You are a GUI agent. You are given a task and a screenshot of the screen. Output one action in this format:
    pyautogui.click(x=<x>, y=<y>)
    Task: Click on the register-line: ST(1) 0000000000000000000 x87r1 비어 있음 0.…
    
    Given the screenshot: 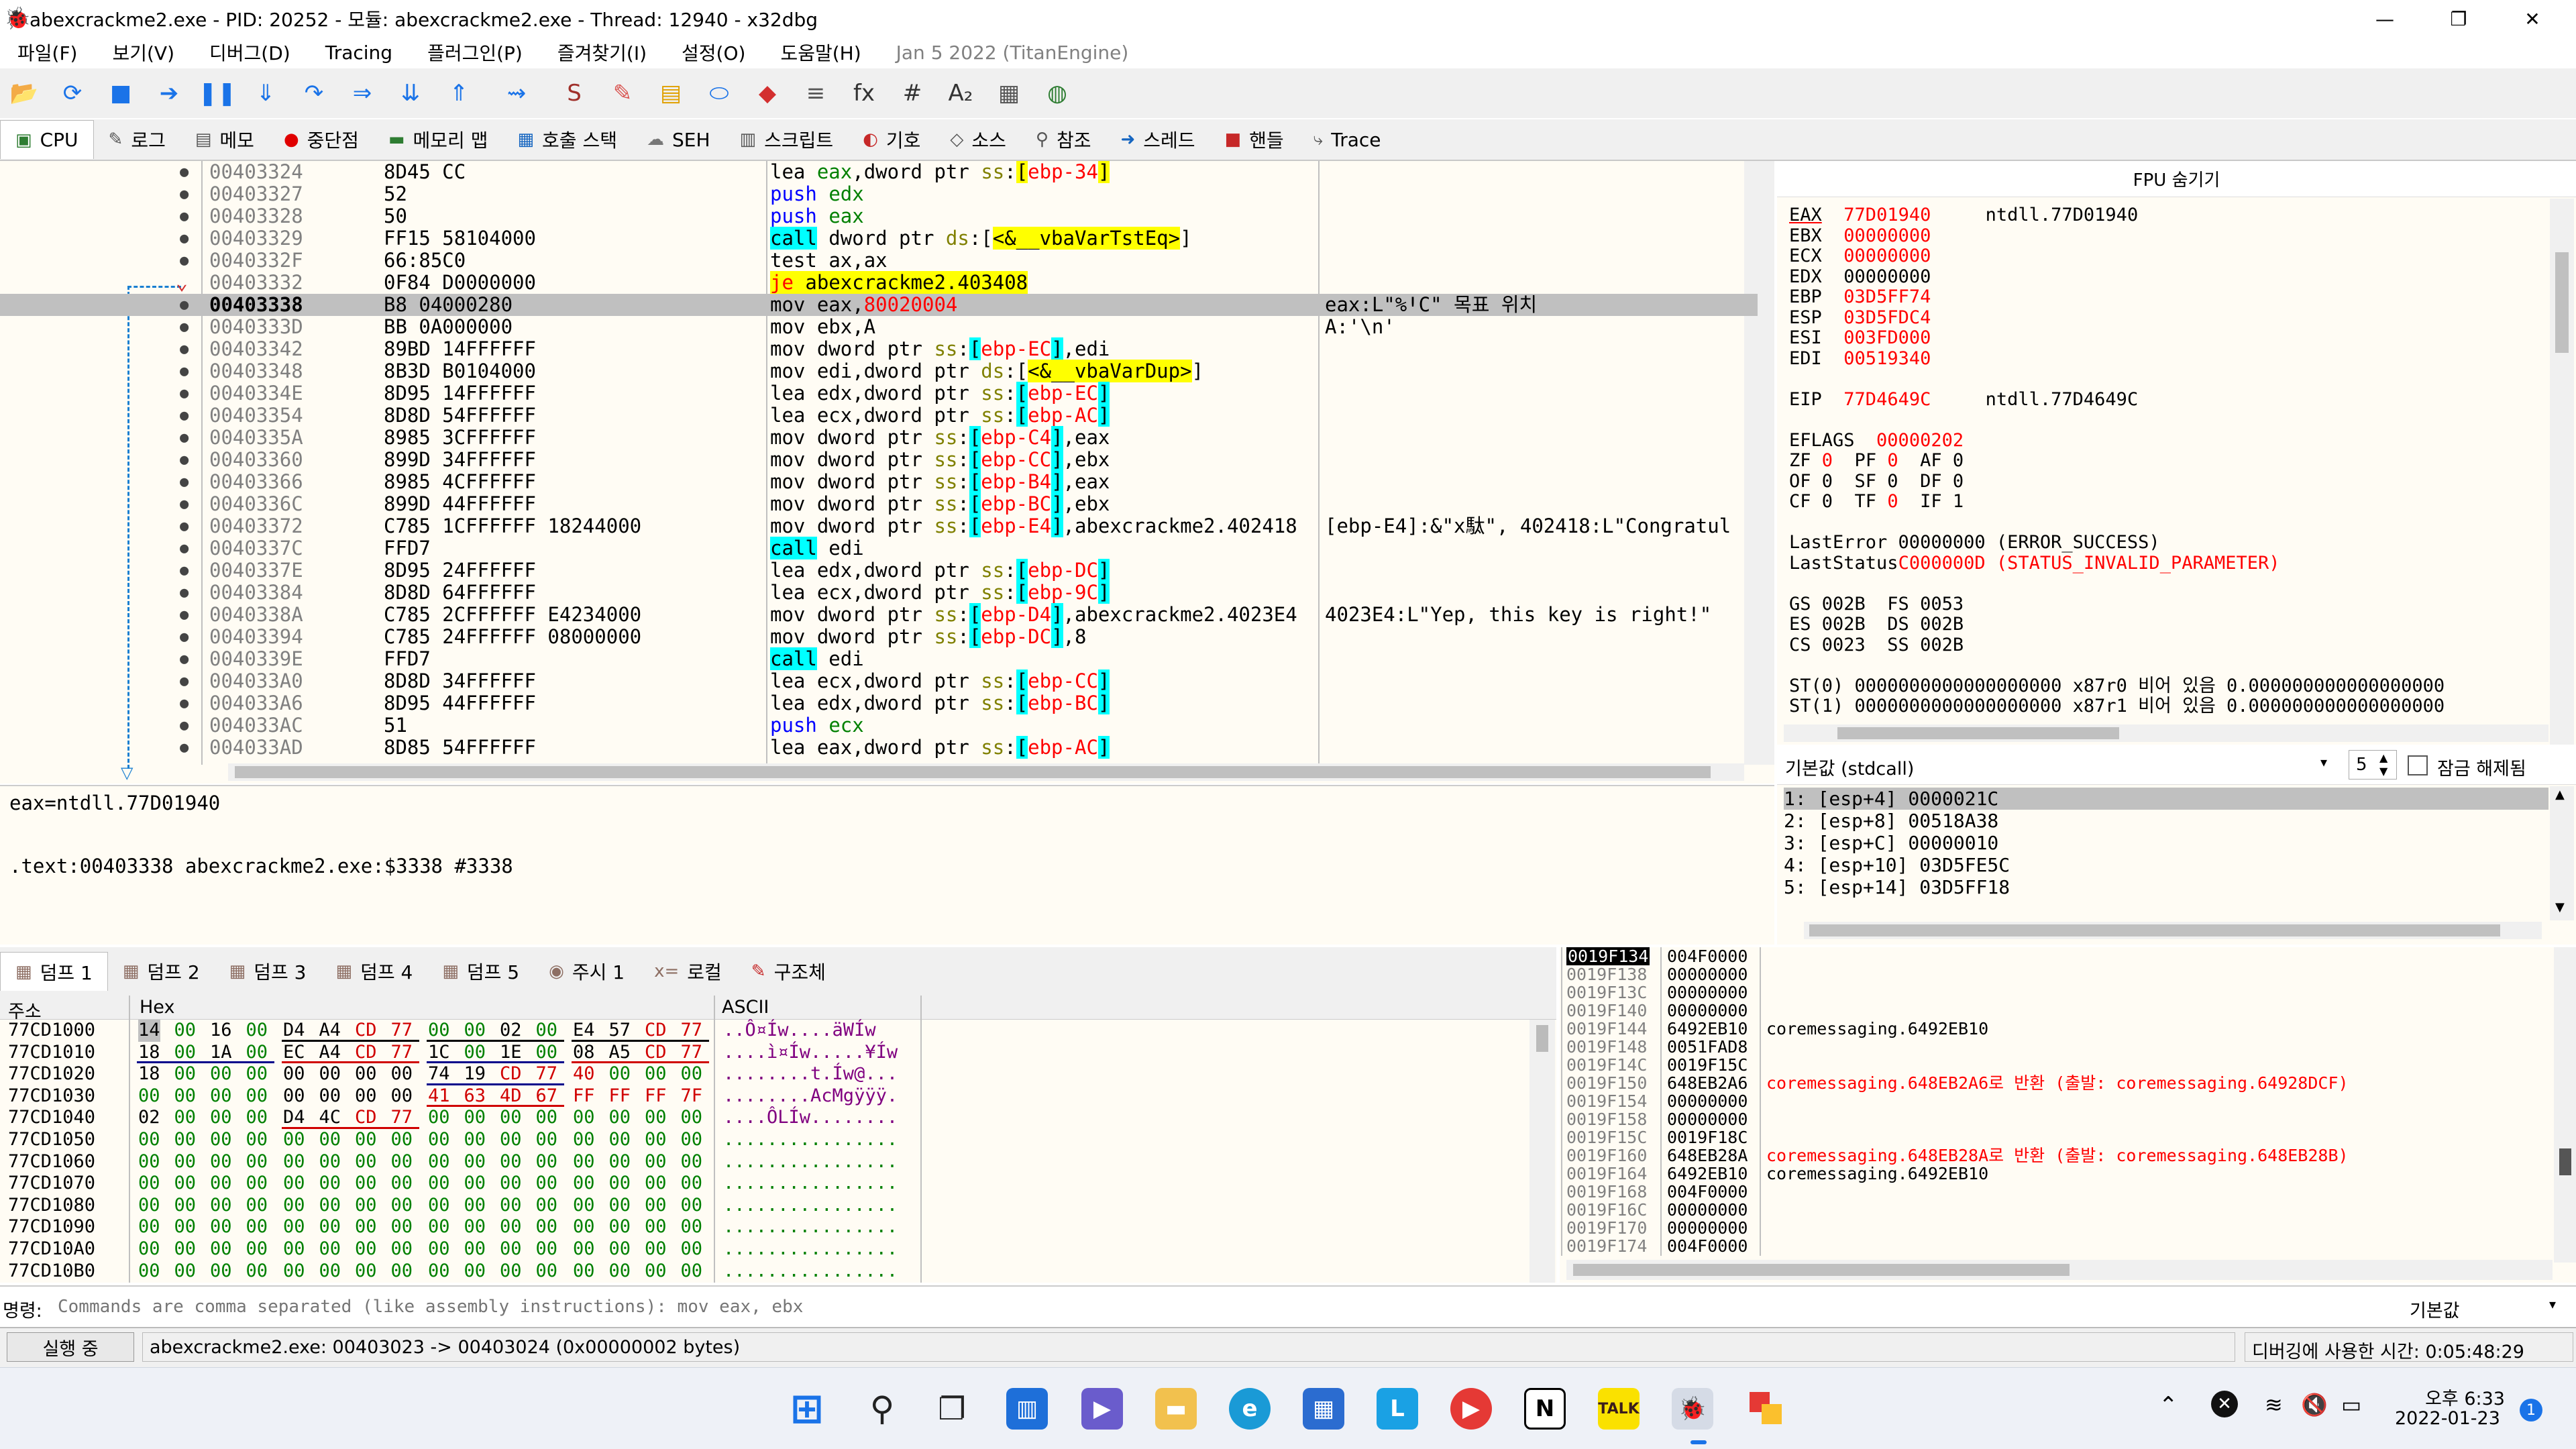 What is the action you would take?
    pyautogui.click(x=2117, y=706)
    